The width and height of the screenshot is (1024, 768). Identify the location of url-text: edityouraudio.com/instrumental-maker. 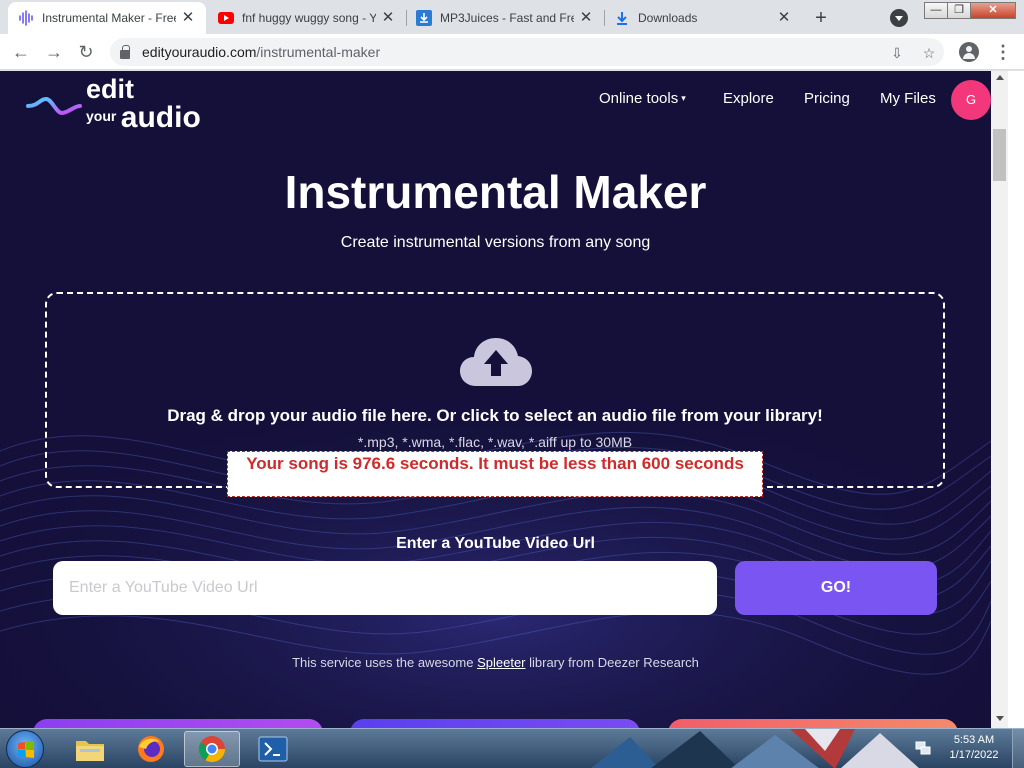
(261, 52).